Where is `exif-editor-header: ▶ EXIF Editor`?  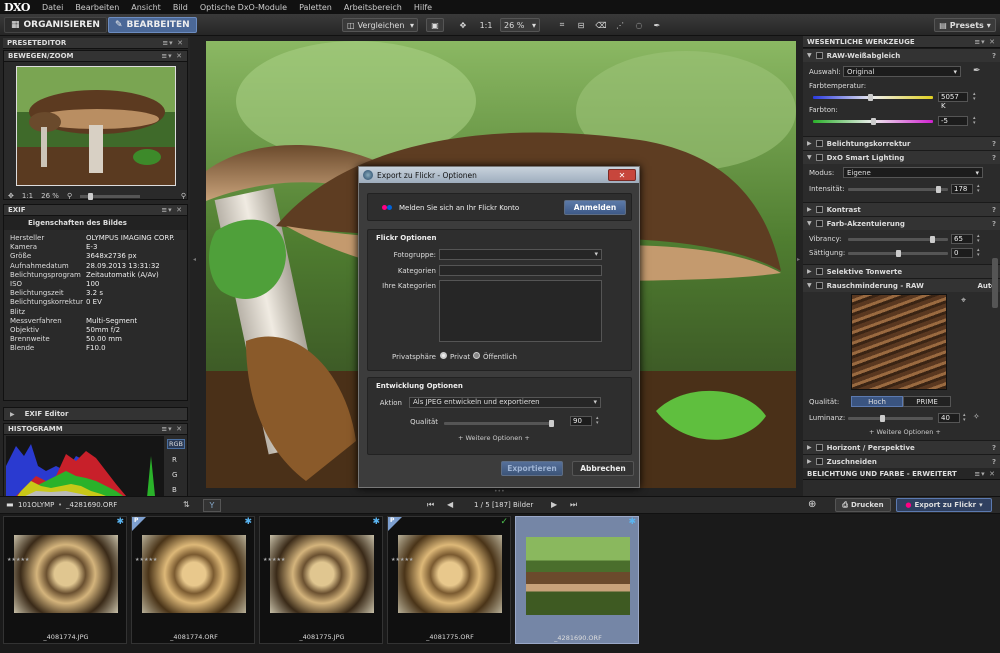 exif-editor-header: ▶ EXIF Editor is located at coordinates (95, 414).